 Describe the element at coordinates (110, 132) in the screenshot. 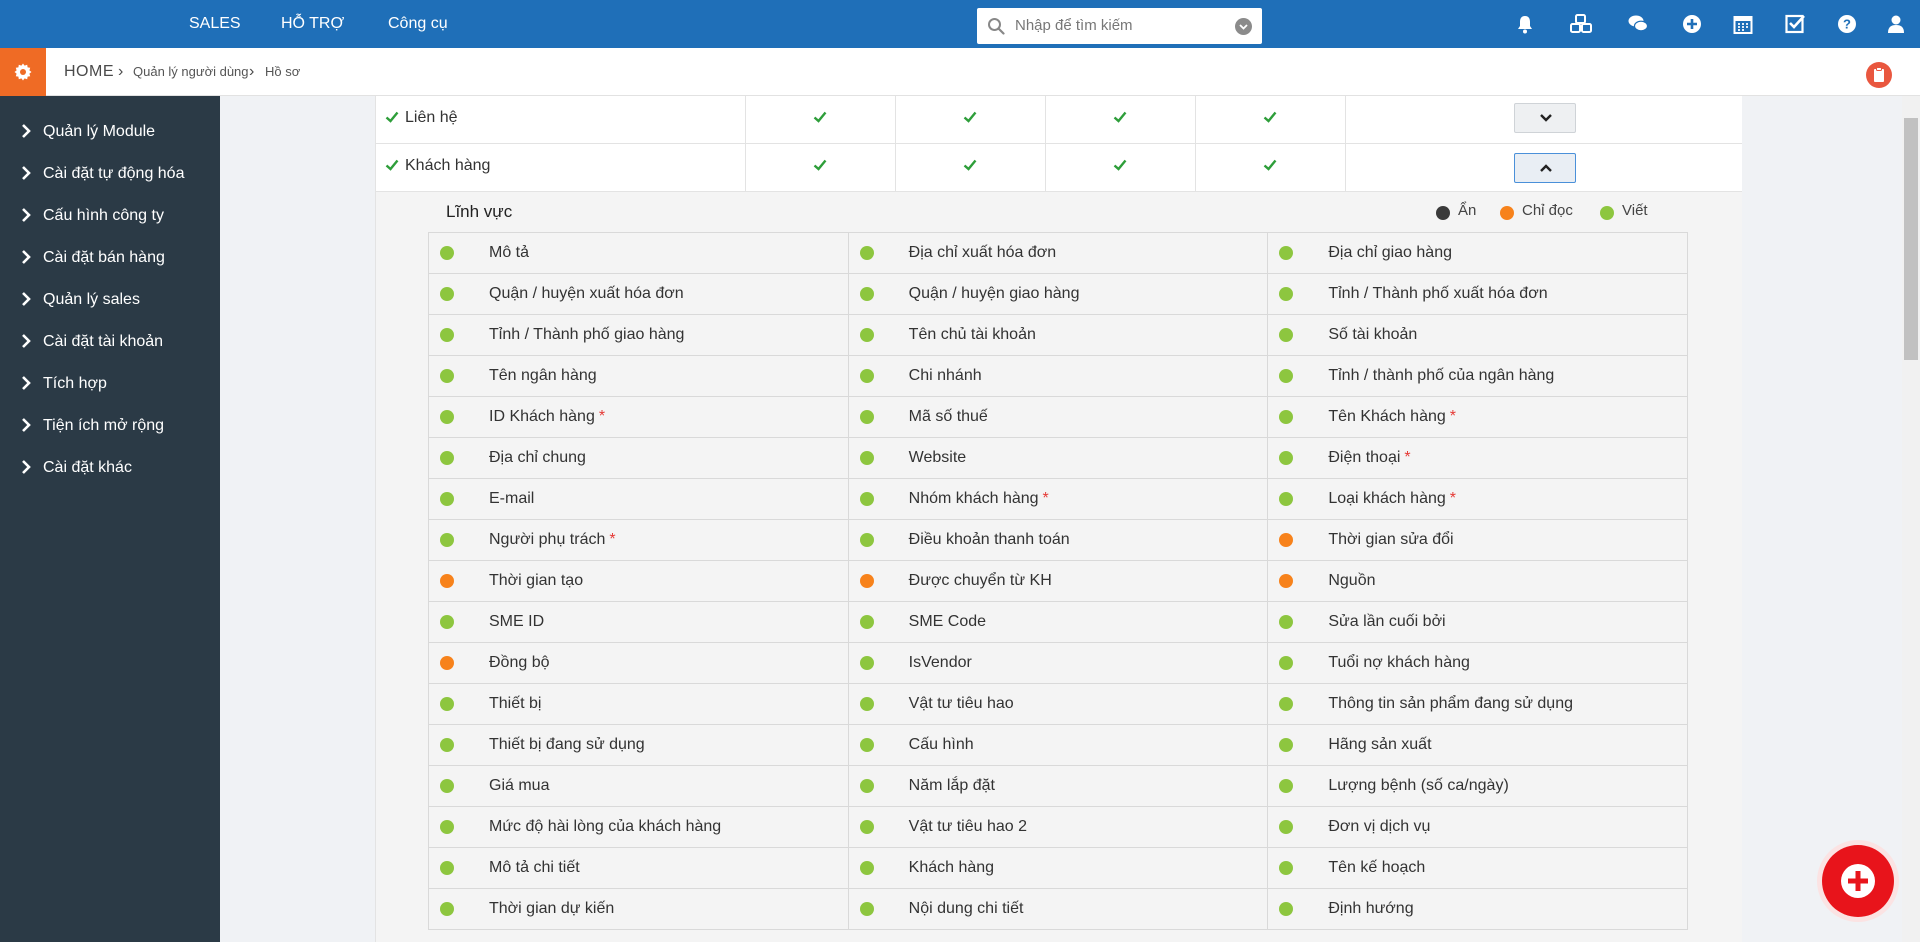

I see `sidebar-item: Quản lý Module` at that location.